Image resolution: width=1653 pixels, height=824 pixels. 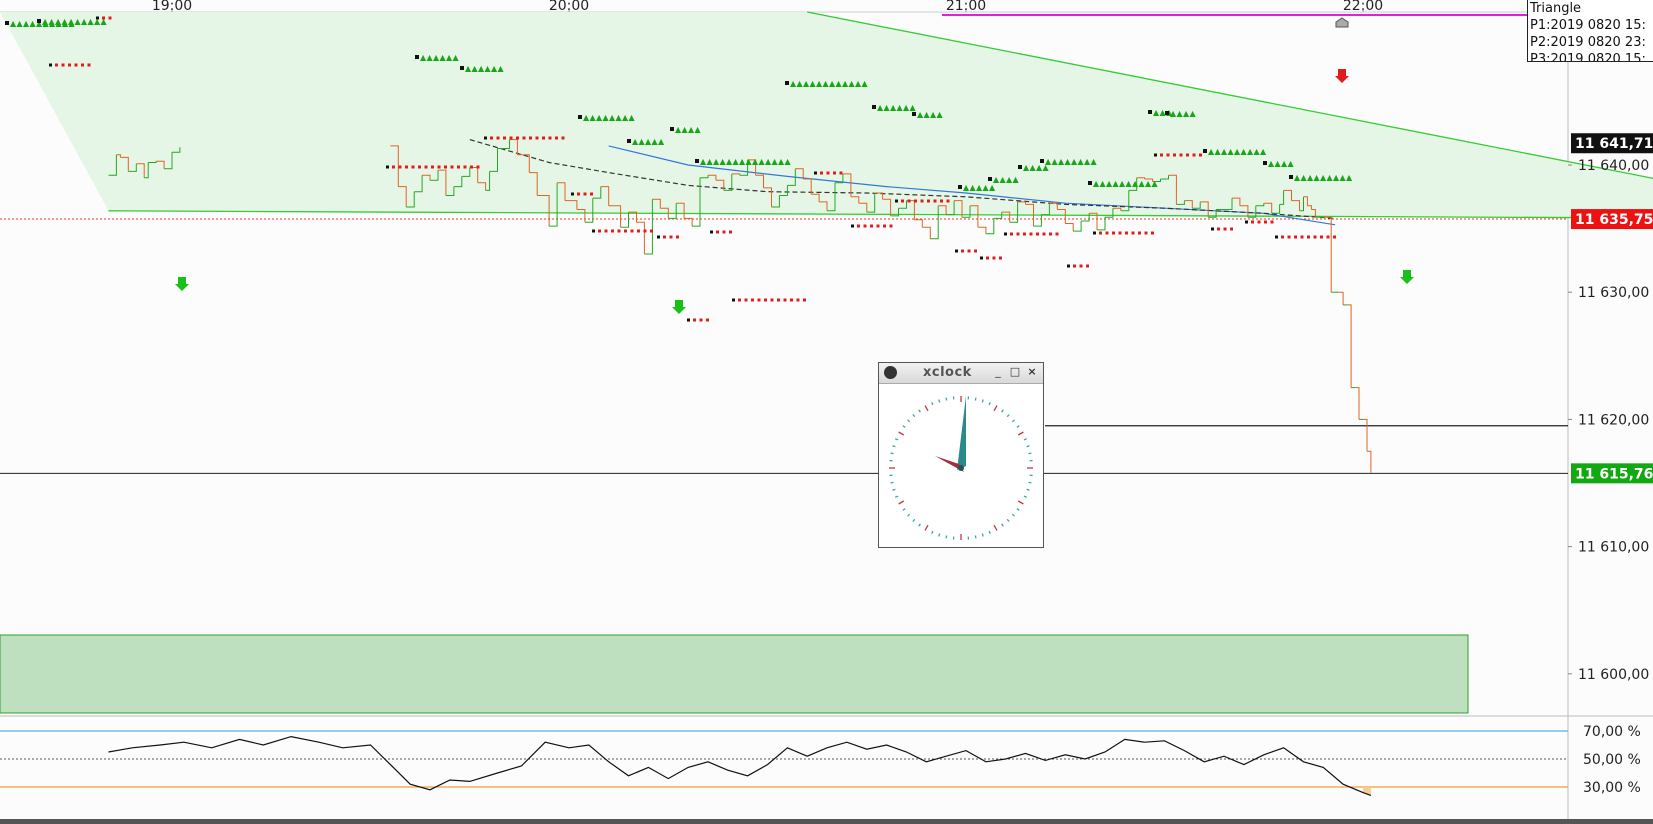 I want to click on minute-hand, so click(x=961, y=433).